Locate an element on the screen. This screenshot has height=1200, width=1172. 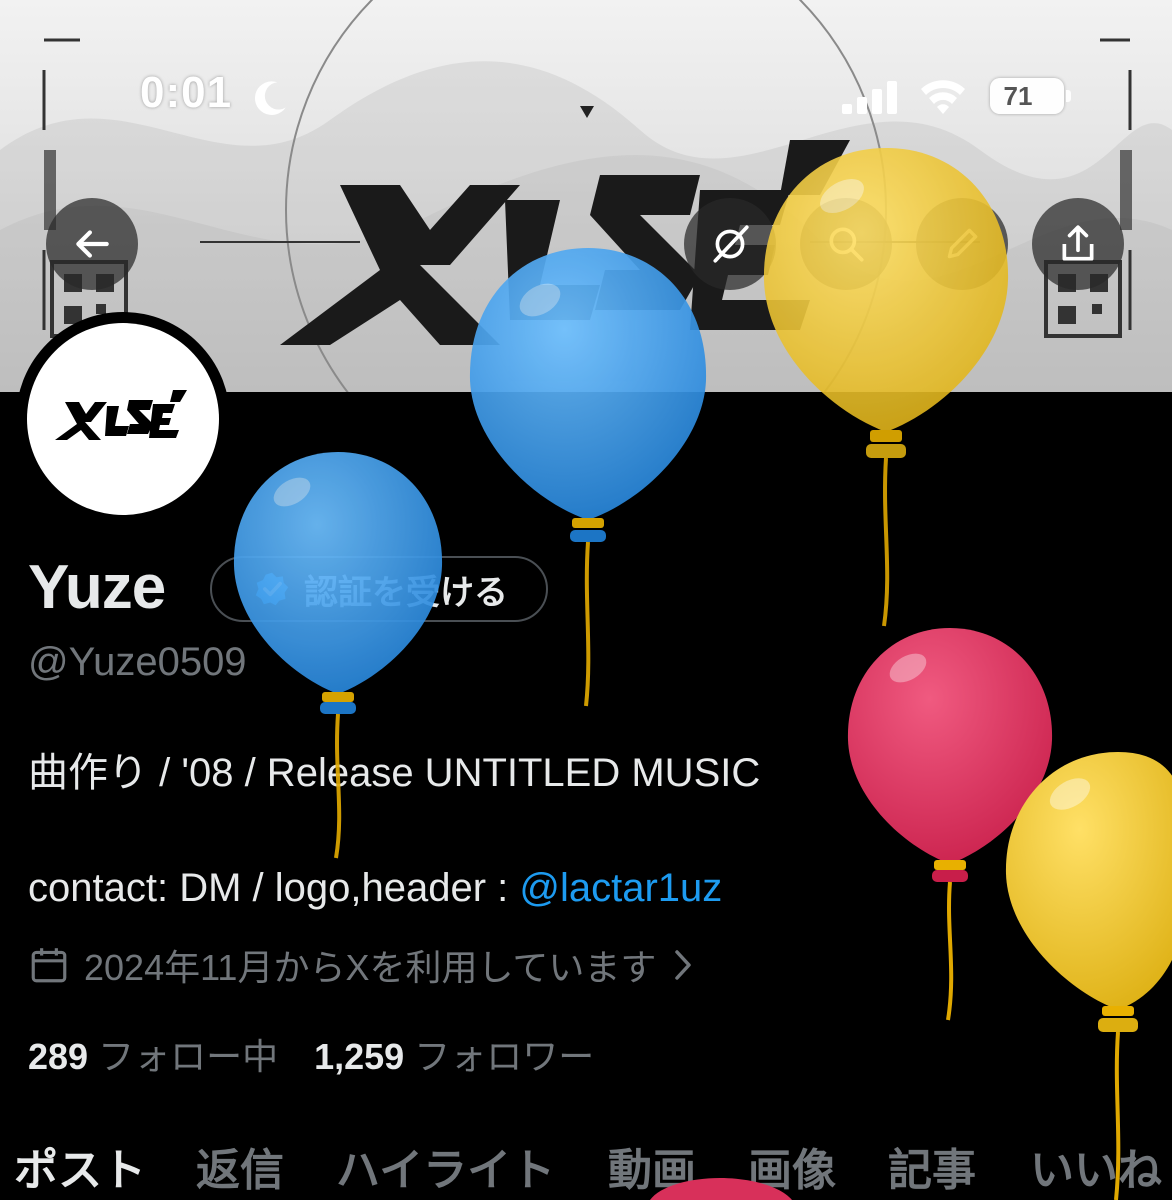
bio-line-2: contact: DM / logo,header : @lactar1uz is located at coordinates (375, 888).